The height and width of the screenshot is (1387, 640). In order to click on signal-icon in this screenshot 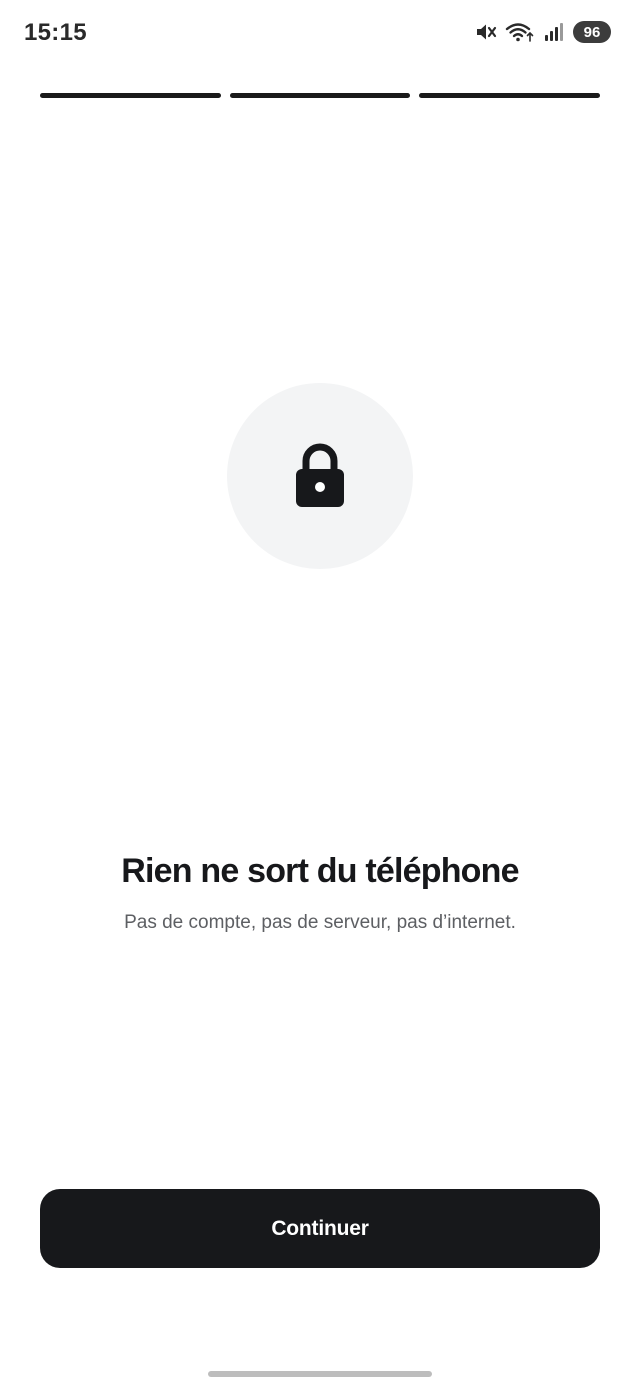, I will do `click(554, 32)`.